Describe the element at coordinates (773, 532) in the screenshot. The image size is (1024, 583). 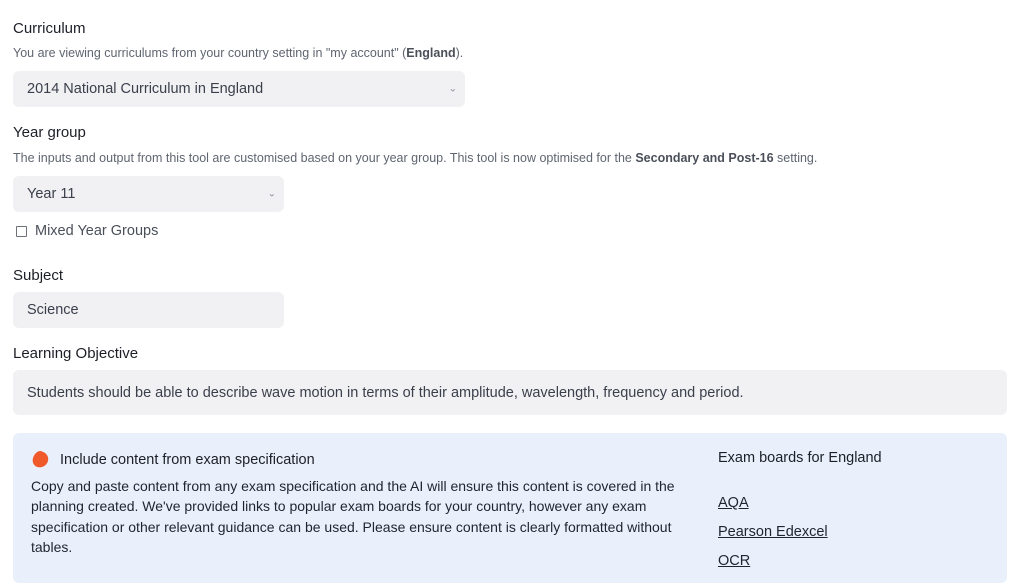
I see `exam-board-link-pearson-edexcel: Pearson Edexcel` at that location.